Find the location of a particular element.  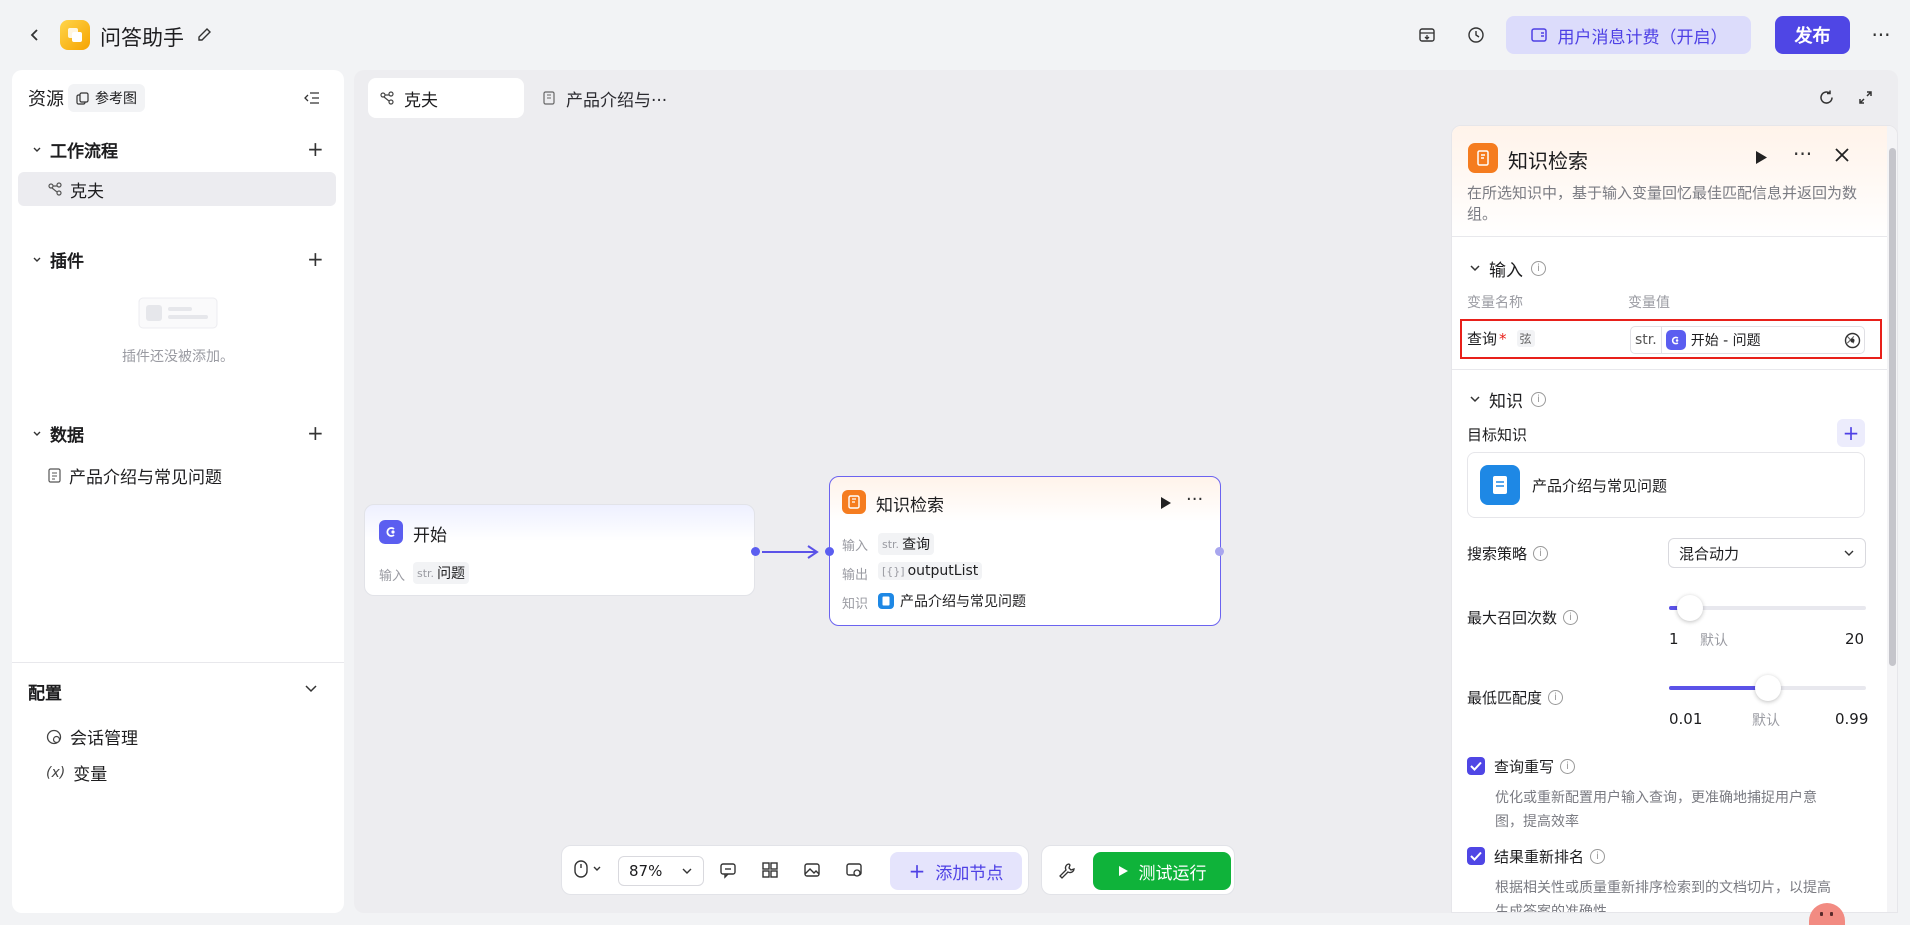

add-knowledge-button: + is located at coordinates (1851, 433).